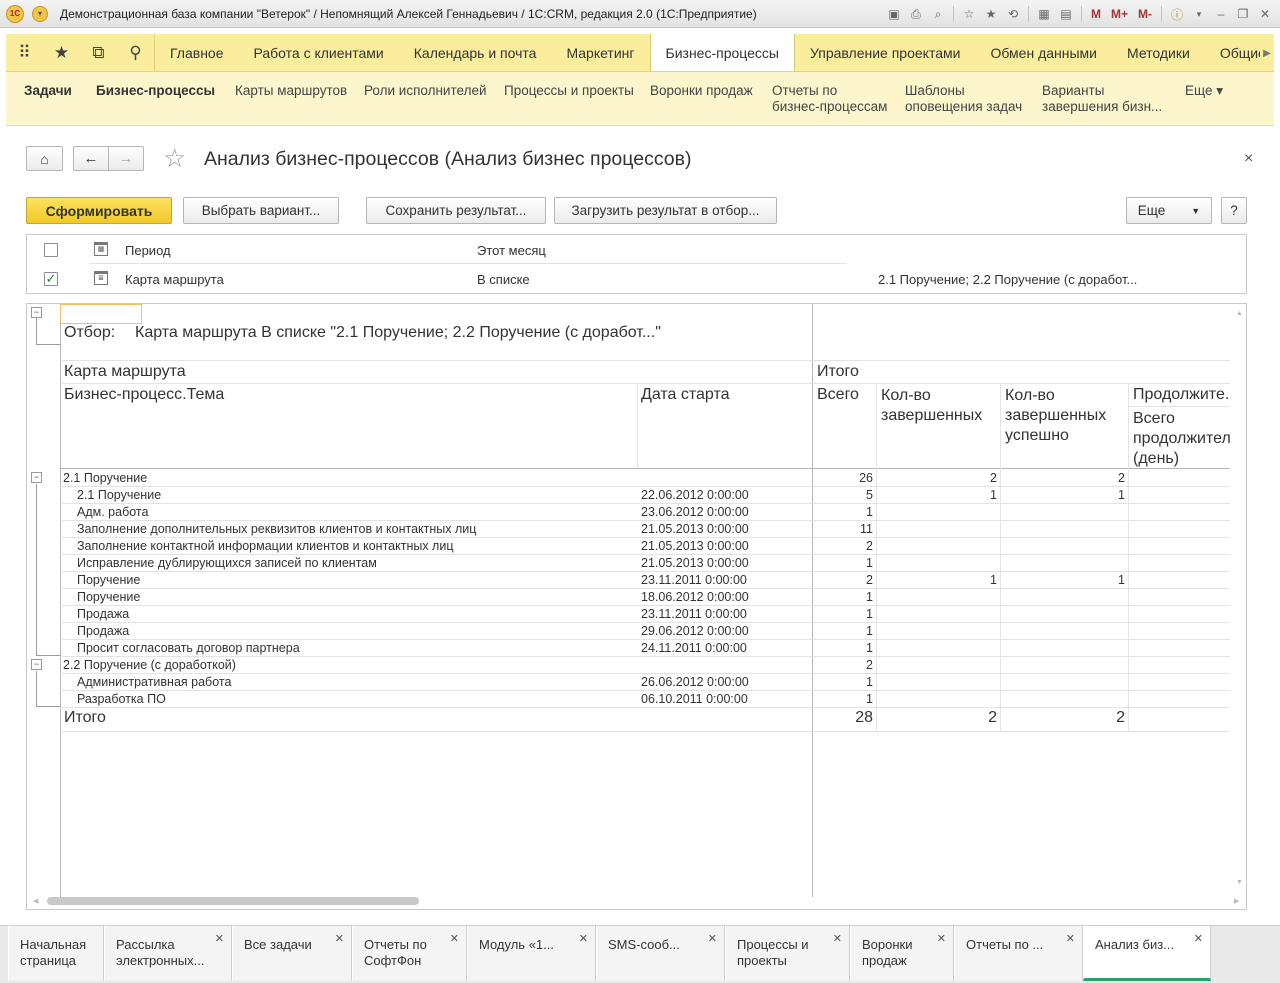 This screenshot has width=1280, height=983. What do you see at coordinates (61, 52) in the screenshot?
I see `favorites-star-icon: ★` at bounding box center [61, 52].